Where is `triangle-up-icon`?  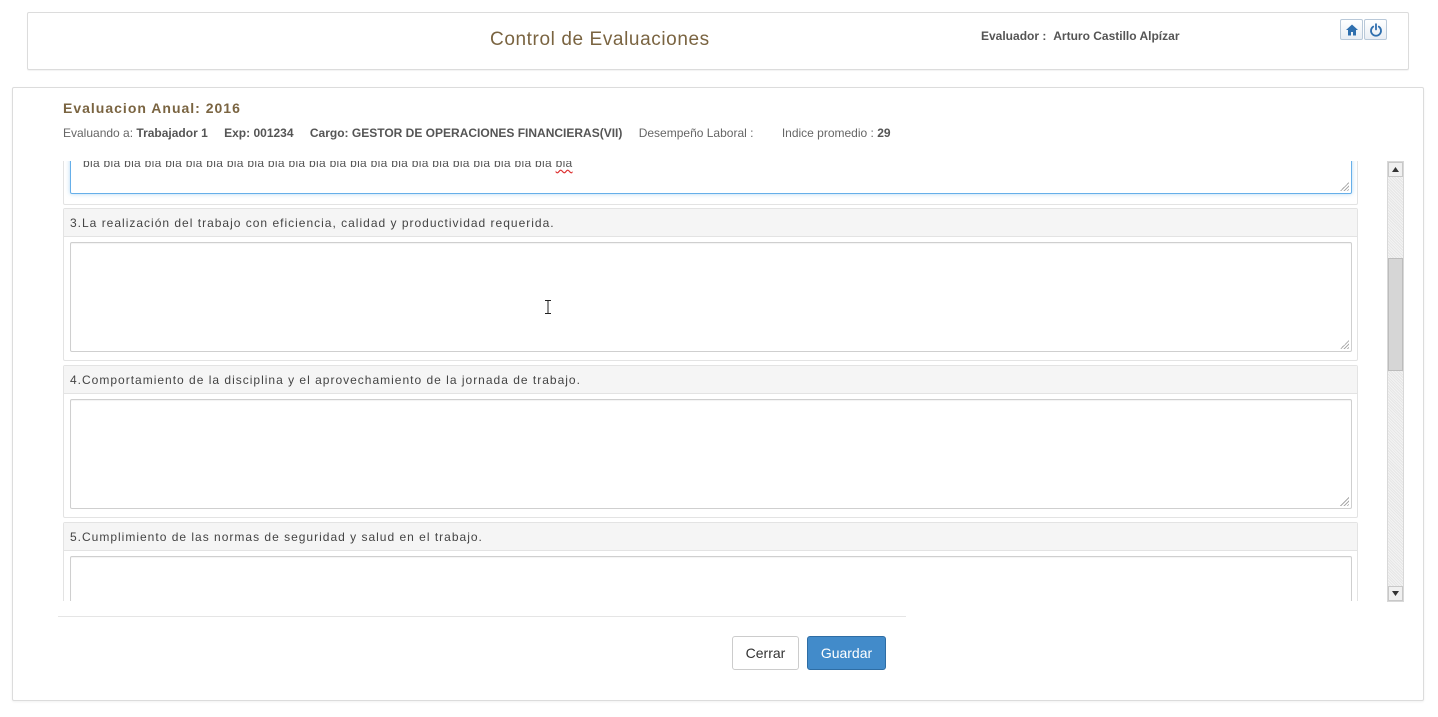
triangle-up-icon is located at coordinates (1395, 169).